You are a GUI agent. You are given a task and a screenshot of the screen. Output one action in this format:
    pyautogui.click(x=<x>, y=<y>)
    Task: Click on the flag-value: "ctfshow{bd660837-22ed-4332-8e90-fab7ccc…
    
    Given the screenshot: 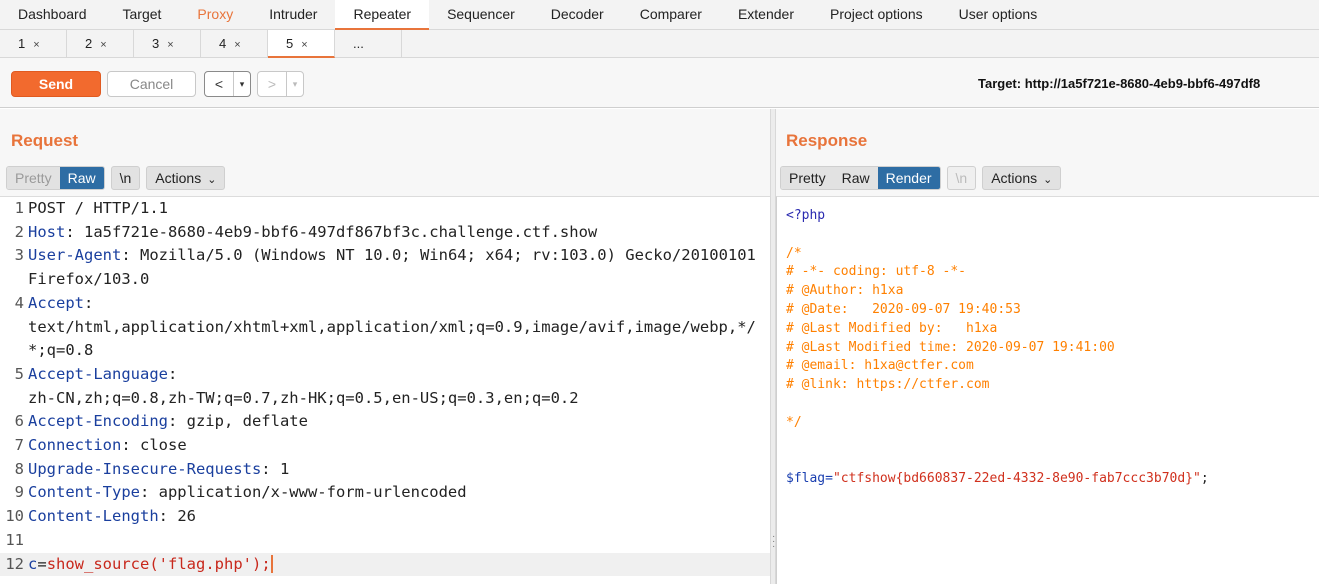 What is the action you would take?
    pyautogui.click(x=1016, y=479)
    